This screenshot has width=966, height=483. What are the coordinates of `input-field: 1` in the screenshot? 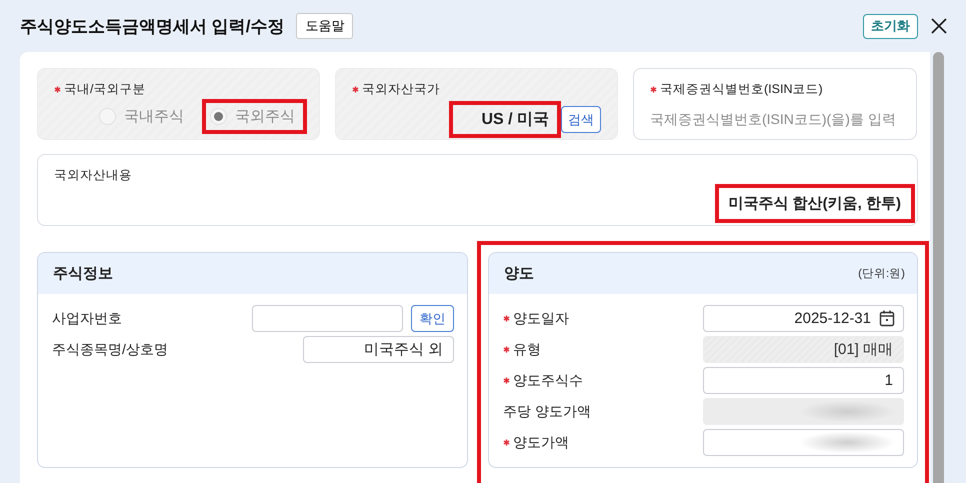 It's located at (803, 380).